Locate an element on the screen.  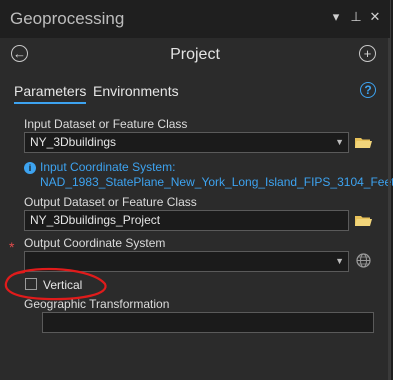
input-dataset-value: NY_3Dbuildings is located at coordinates (73, 142).